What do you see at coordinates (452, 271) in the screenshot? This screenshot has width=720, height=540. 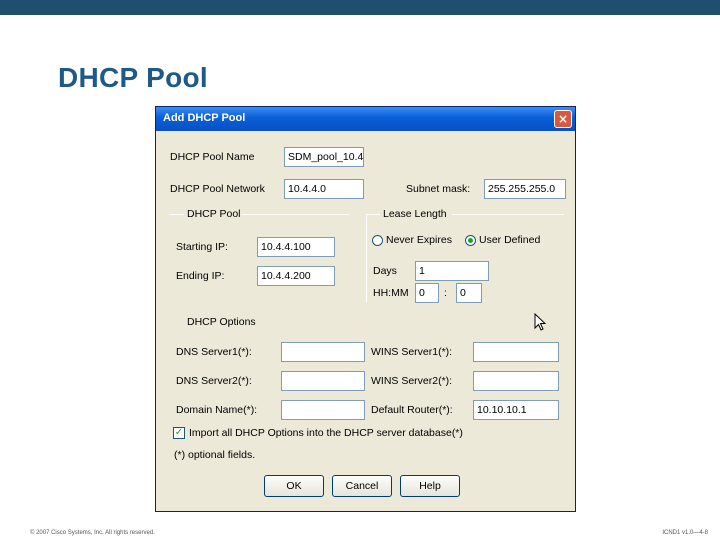 I see `days-input: 1` at bounding box center [452, 271].